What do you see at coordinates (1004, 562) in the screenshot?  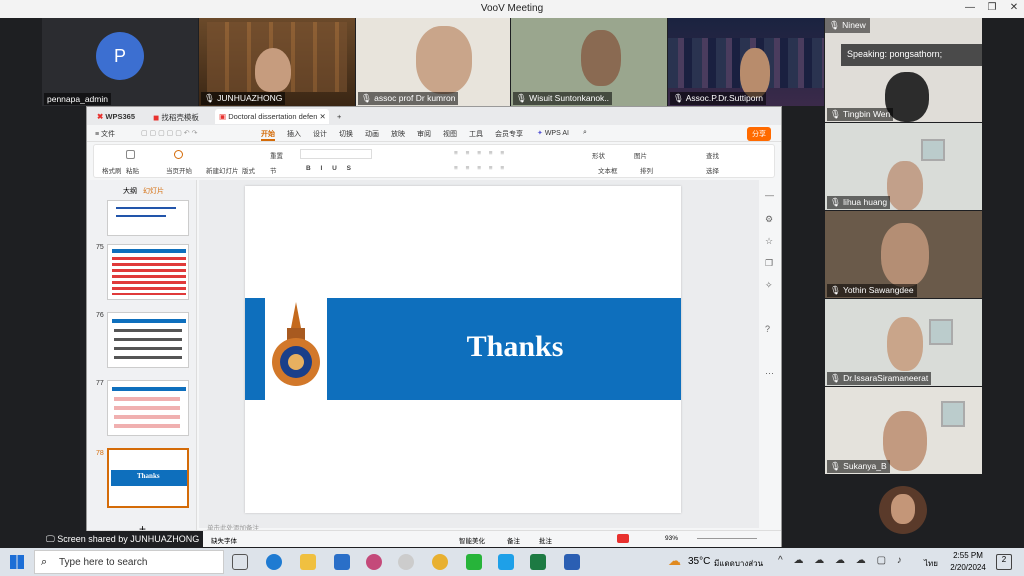 I see `notification-icon: 2` at bounding box center [1004, 562].